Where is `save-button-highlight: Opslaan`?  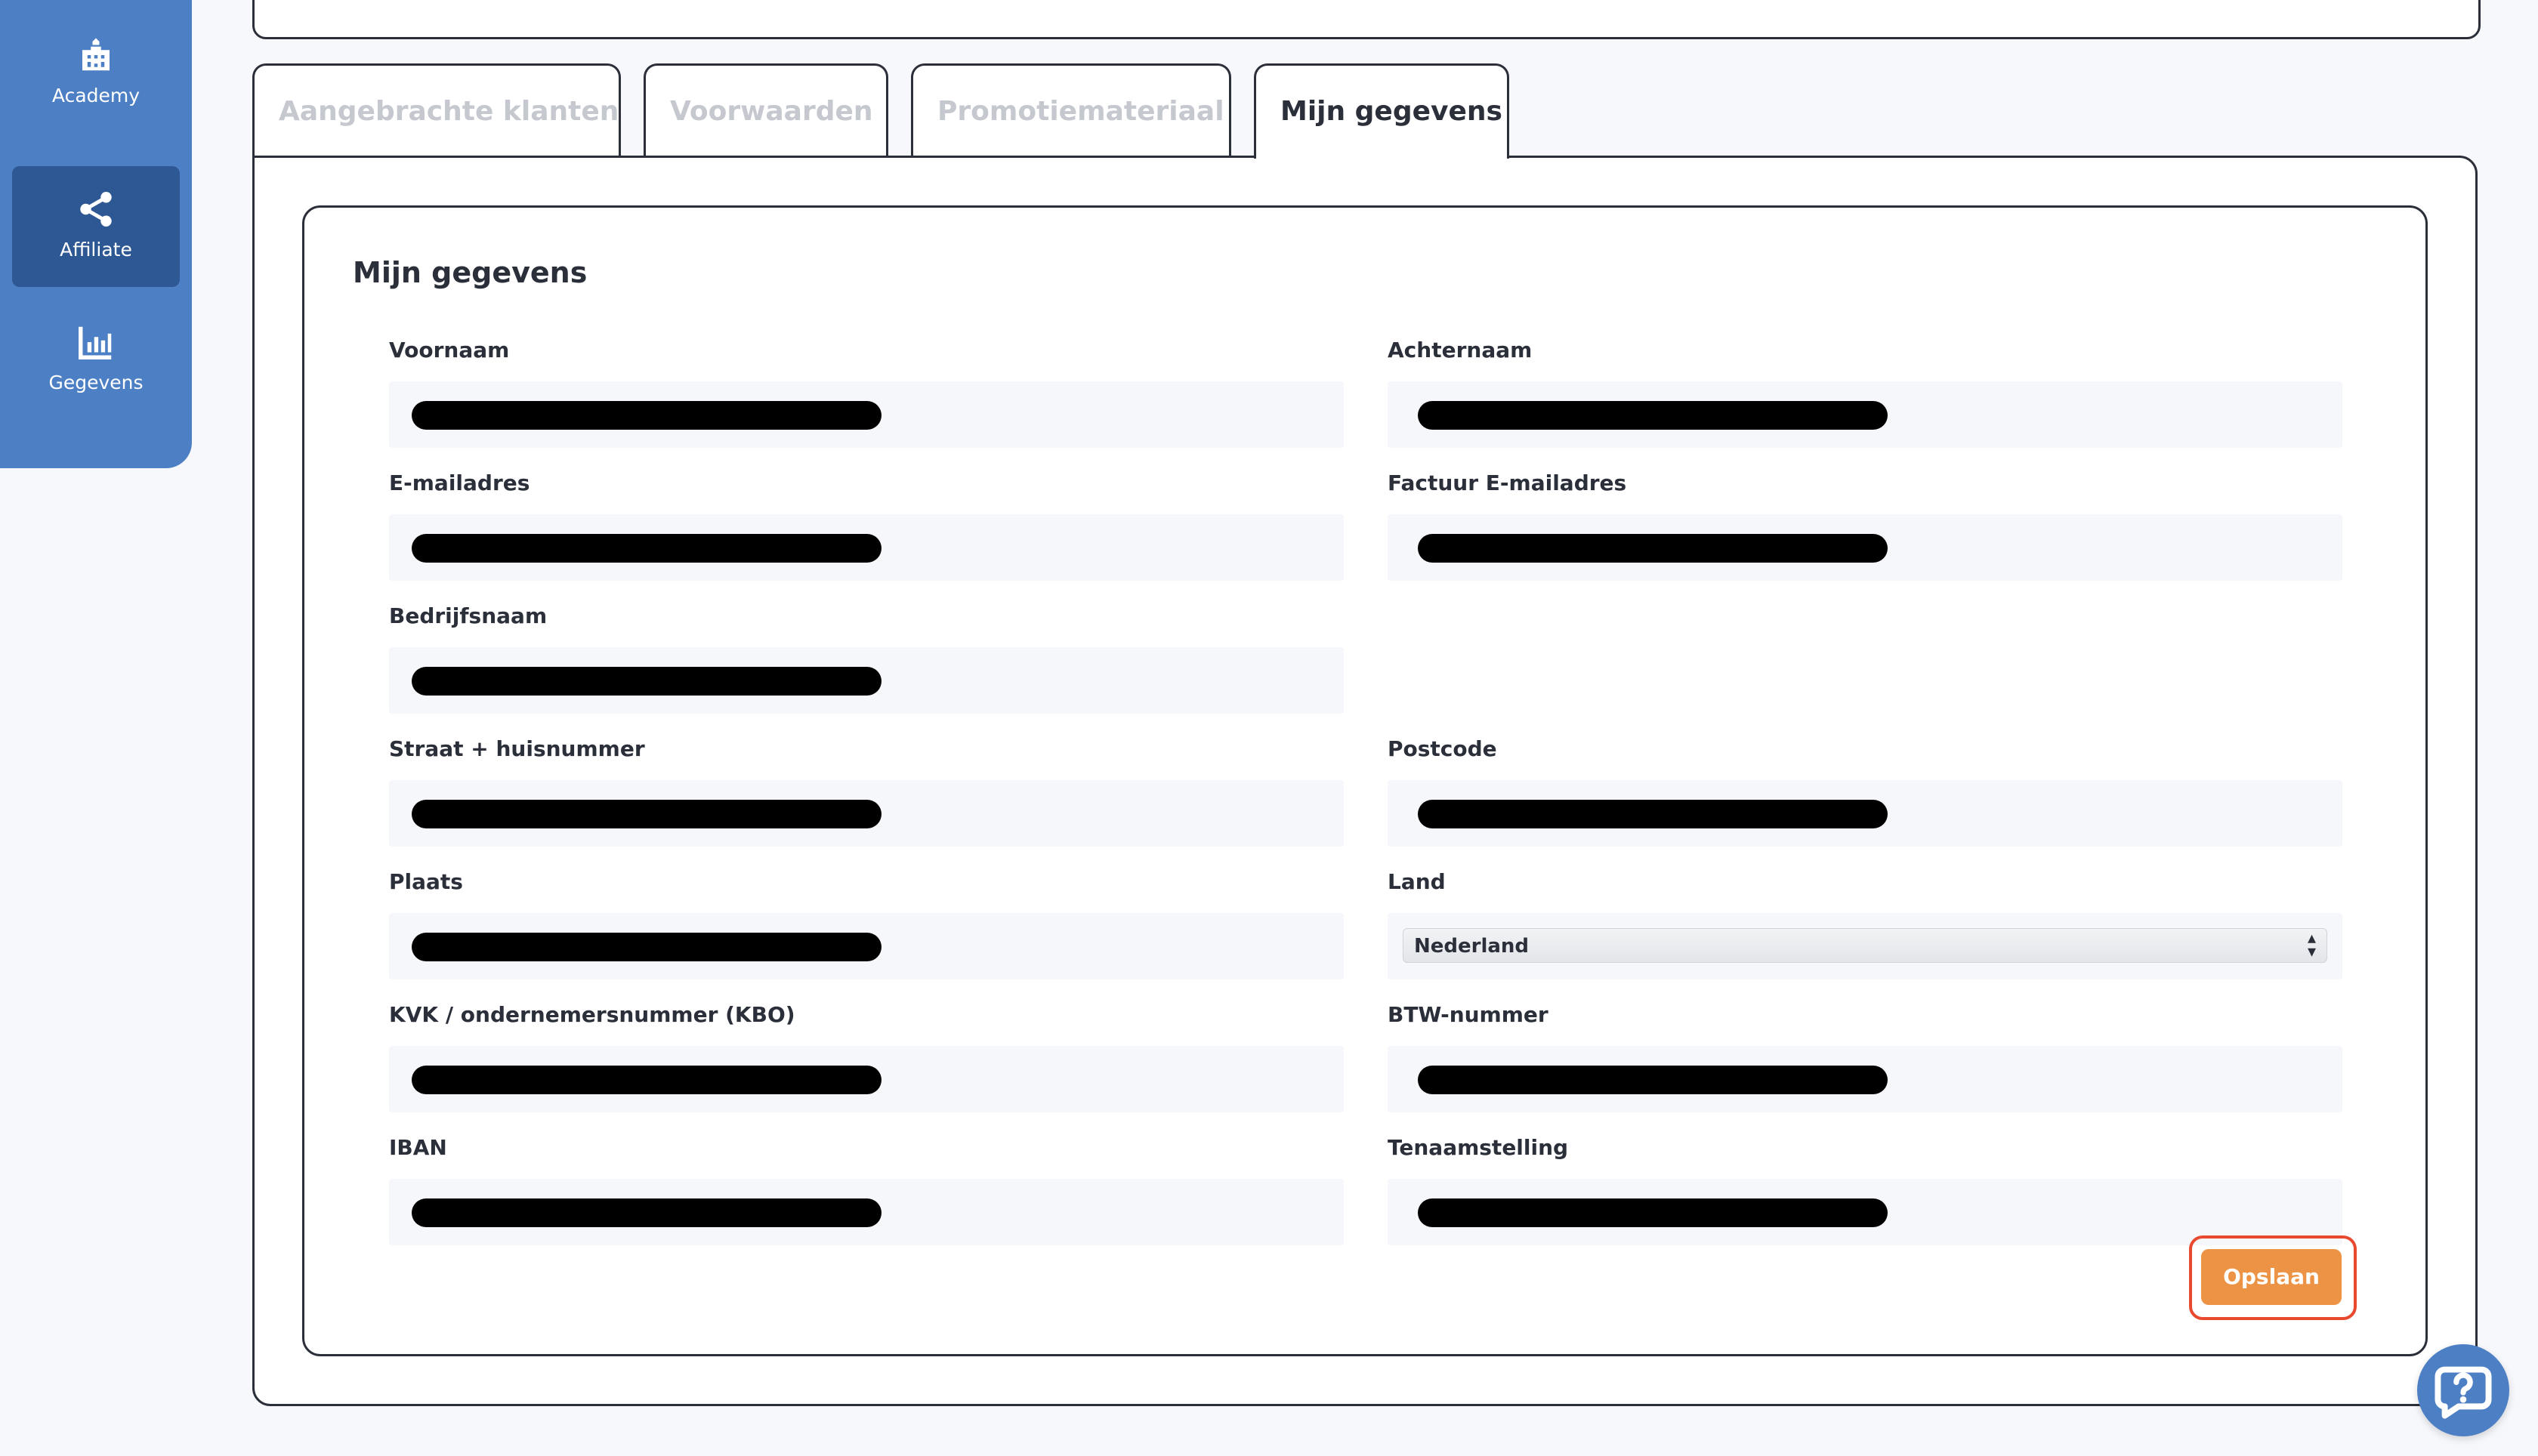 save-button-highlight: Opslaan is located at coordinates (2273, 1277).